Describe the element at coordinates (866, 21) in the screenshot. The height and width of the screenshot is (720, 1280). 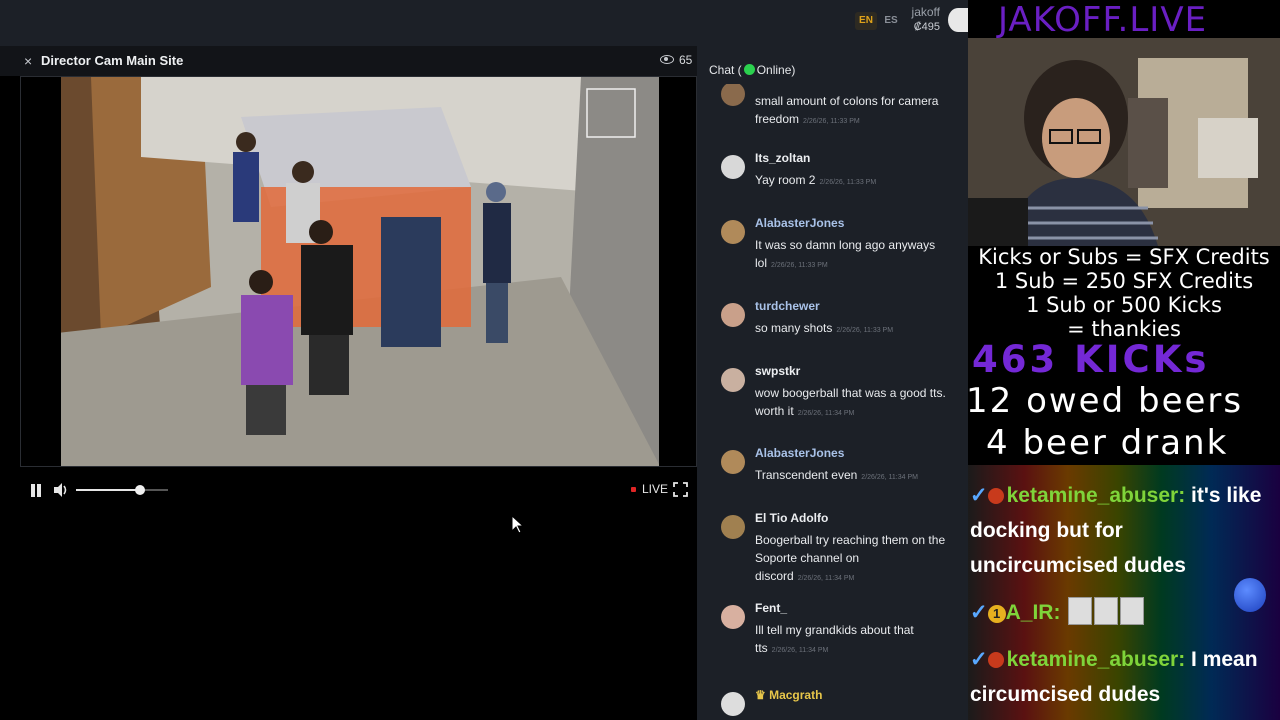
I see `language-en-button: EN` at that location.